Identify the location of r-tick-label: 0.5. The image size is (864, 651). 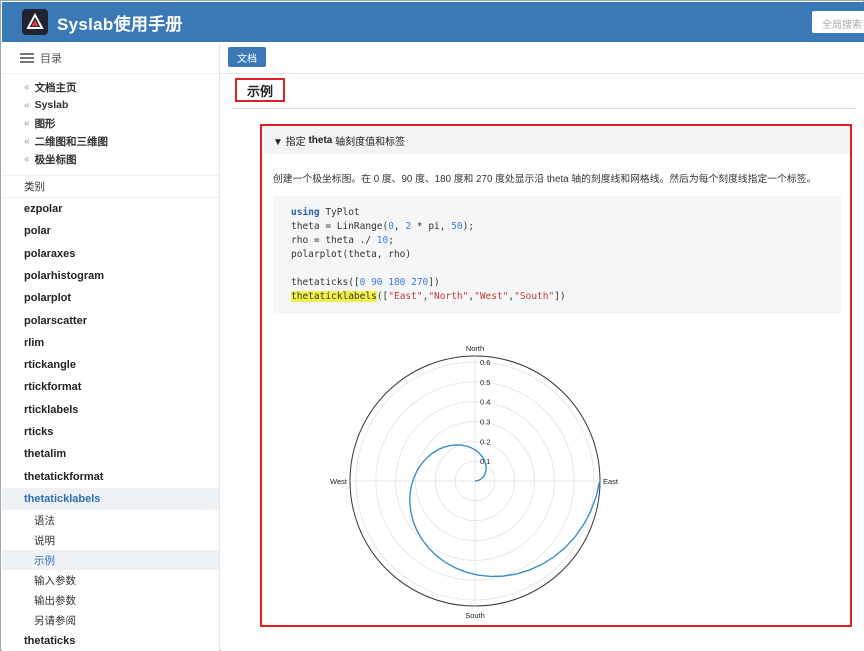
(485, 382).